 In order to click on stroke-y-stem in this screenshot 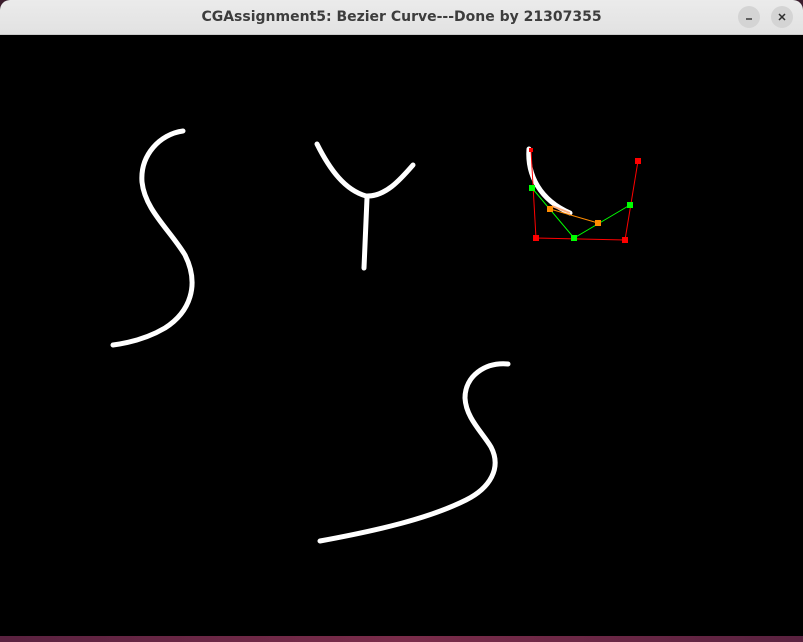, I will do `click(365, 233)`.